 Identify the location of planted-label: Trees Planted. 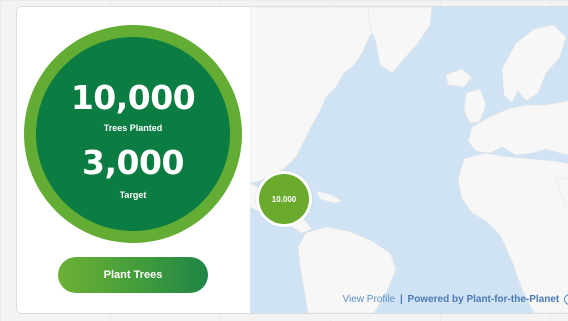
(133, 128).